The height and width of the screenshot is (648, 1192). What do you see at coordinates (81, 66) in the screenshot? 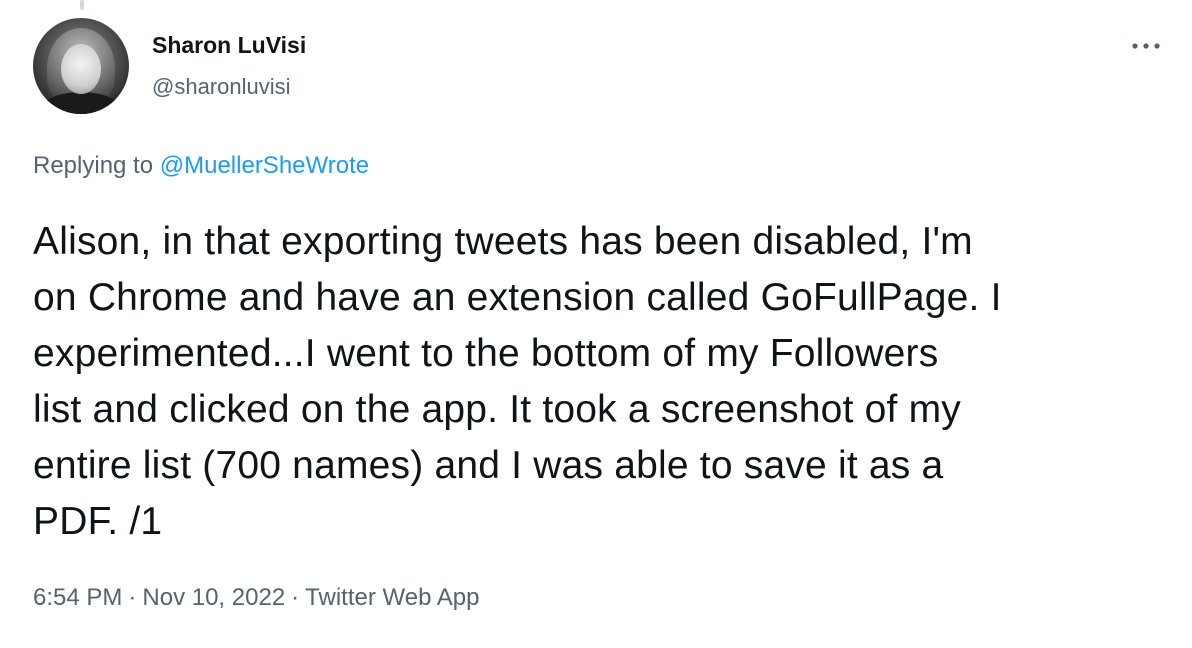
I see `avatar` at bounding box center [81, 66].